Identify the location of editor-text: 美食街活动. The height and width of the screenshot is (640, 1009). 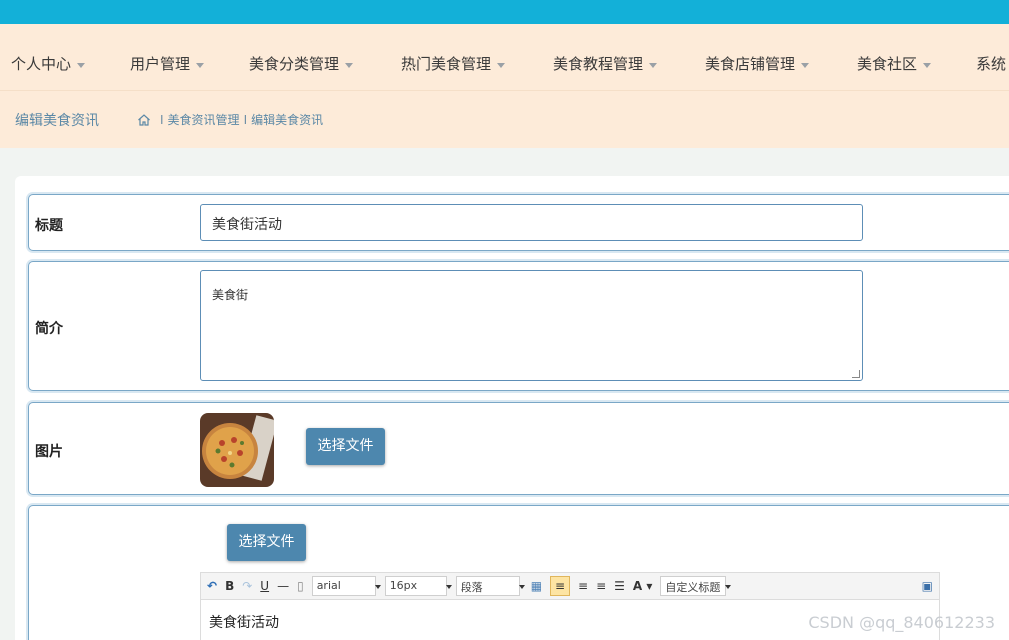
(244, 623).